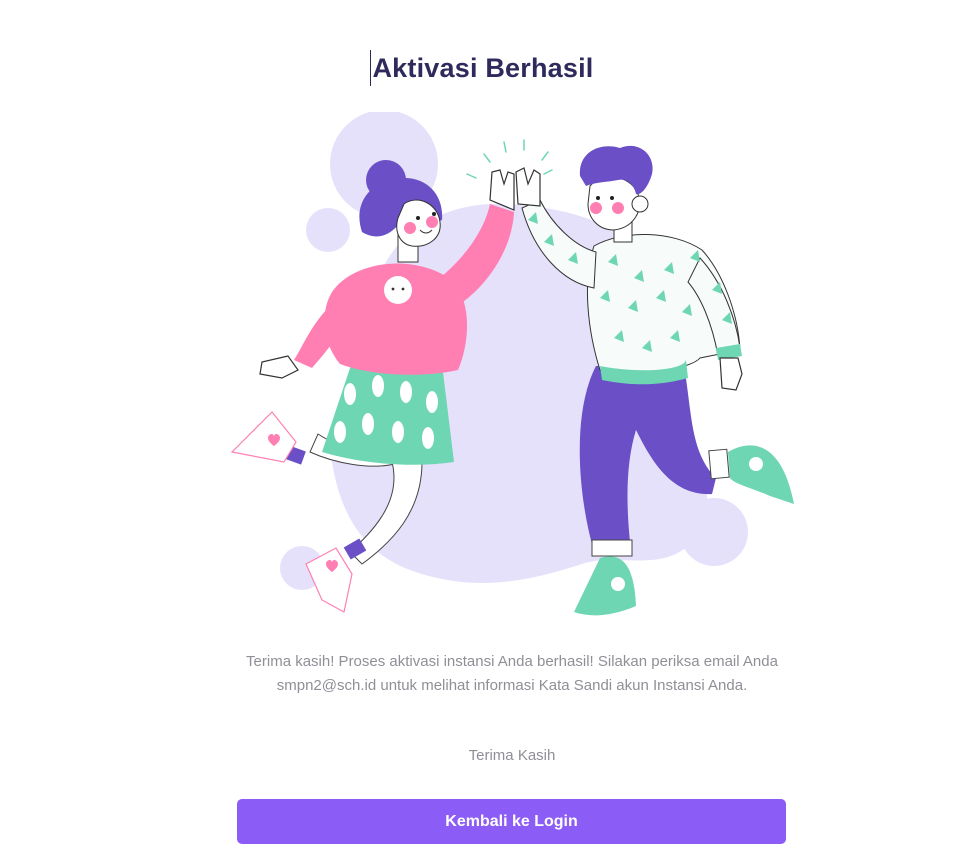  What do you see at coordinates (511, 821) in the screenshot?
I see `back-to-login-button: Kembali ke Login` at bounding box center [511, 821].